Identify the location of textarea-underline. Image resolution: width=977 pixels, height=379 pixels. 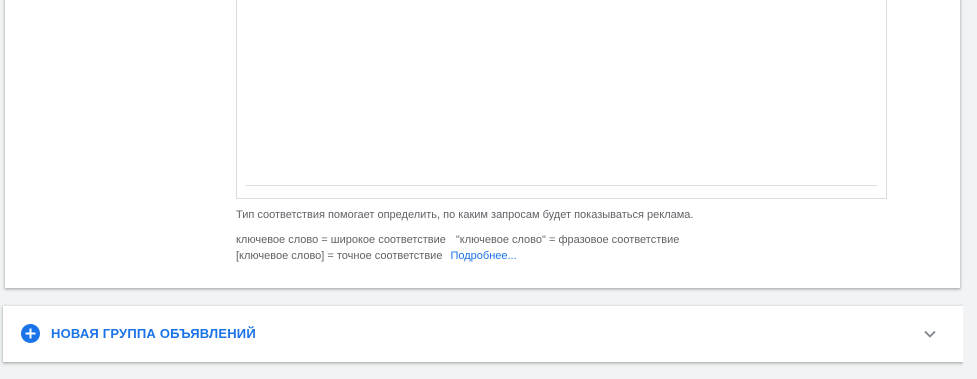
(561, 185).